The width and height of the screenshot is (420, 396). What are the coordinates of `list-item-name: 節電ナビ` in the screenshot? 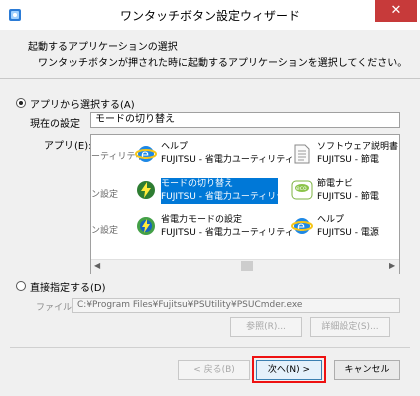 It's located at (335, 184).